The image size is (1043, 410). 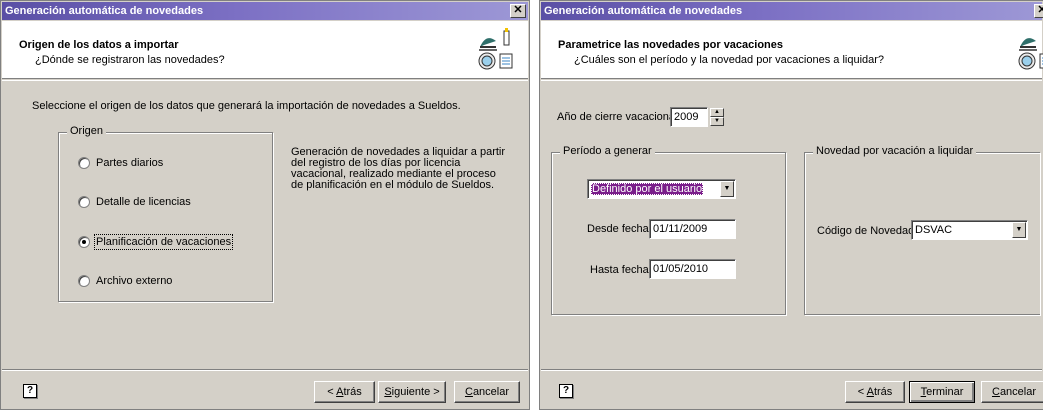 What do you see at coordinates (689, 117) in the screenshot?
I see `year-input: 2009` at bounding box center [689, 117].